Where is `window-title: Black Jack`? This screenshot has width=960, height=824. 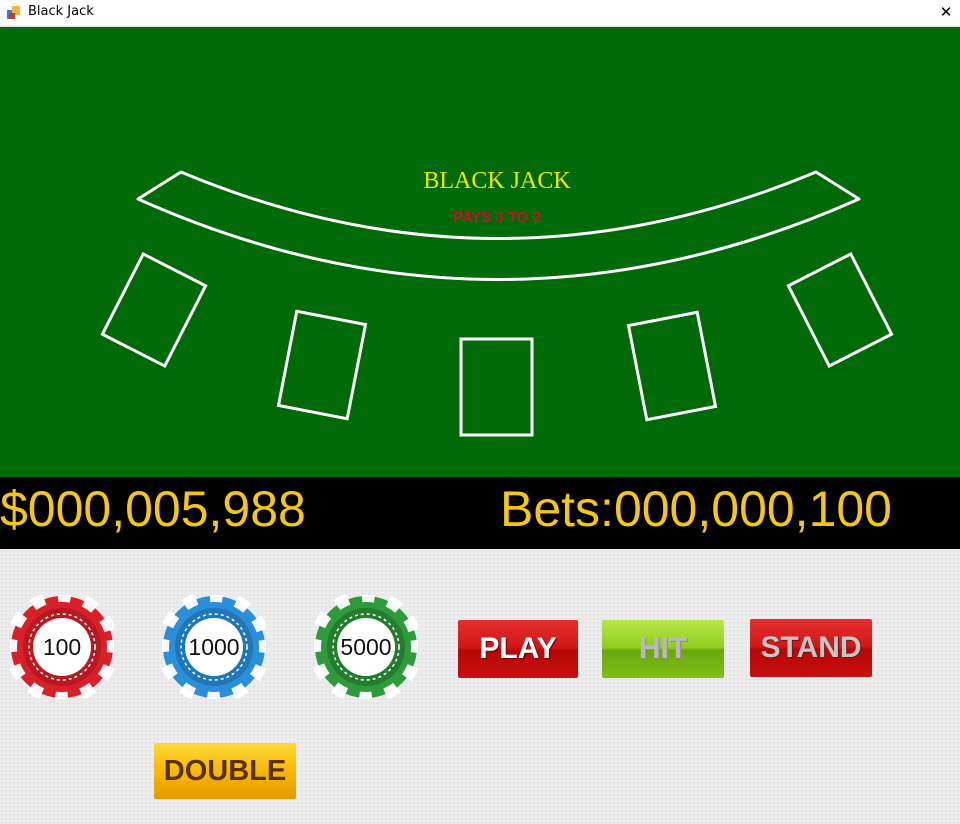
window-title: Black Jack is located at coordinates (61, 11).